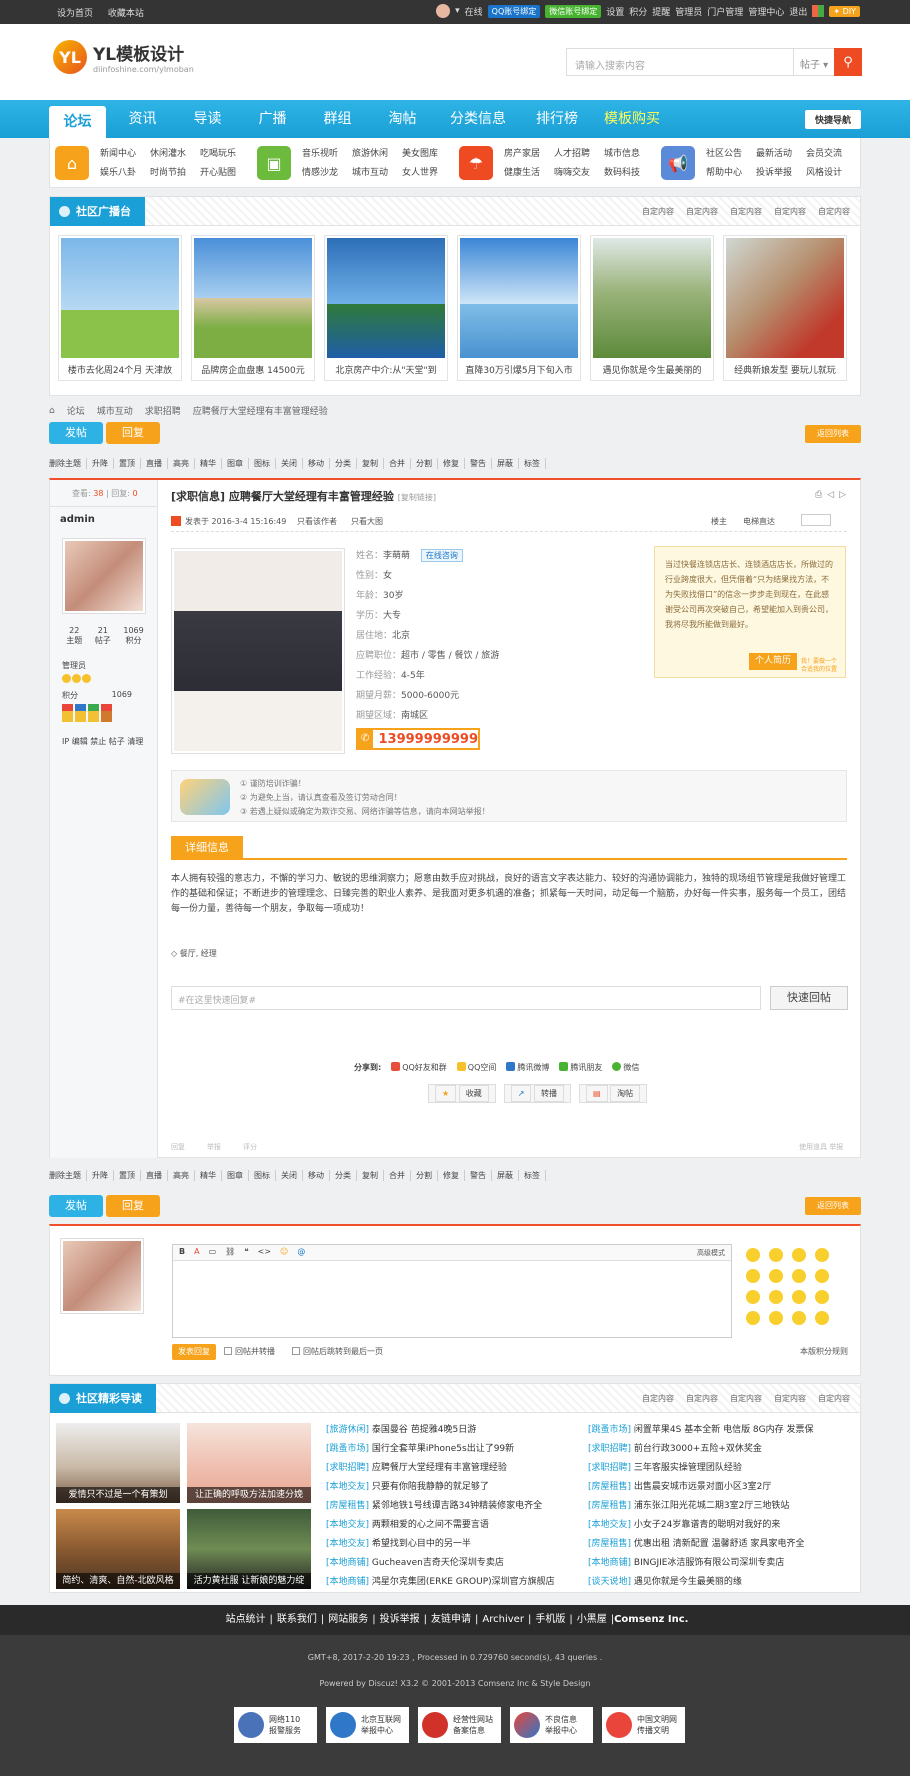 The width and height of the screenshot is (910, 1776). Describe the element at coordinates (163, 410) in the screenshot. I see `breadcrumb-item: 求职招聘` at that location.